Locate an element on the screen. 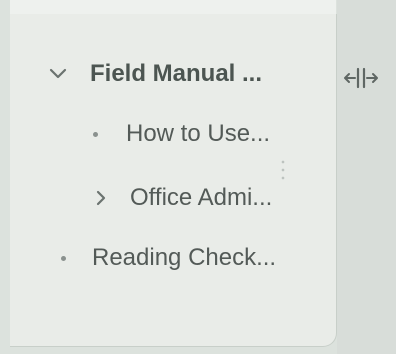  scroll-hint is located at coordinates (283, 168).